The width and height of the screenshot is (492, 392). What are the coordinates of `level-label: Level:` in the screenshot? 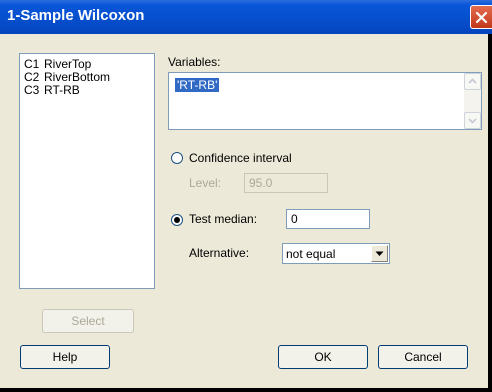 It's located at (205, 183).